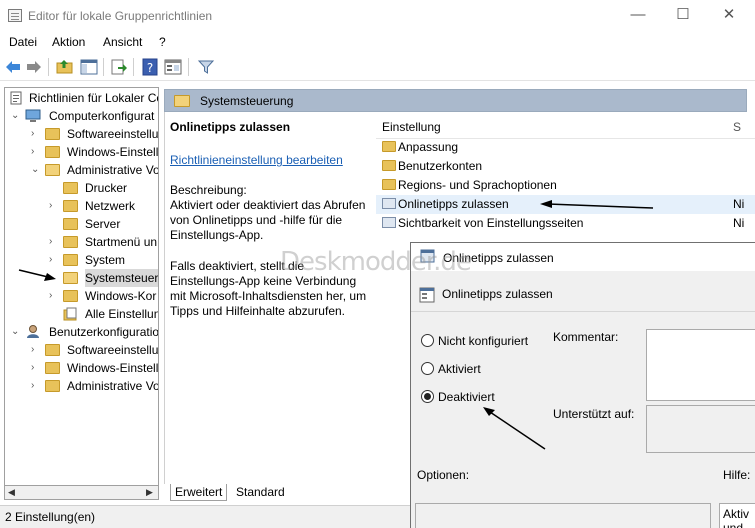  Describe the element at coordinates (84, 332) in the screenshot. I see `tree-node-benutzerkonfiguration: ⌄ Benutzerkonfiguratio` at that location.